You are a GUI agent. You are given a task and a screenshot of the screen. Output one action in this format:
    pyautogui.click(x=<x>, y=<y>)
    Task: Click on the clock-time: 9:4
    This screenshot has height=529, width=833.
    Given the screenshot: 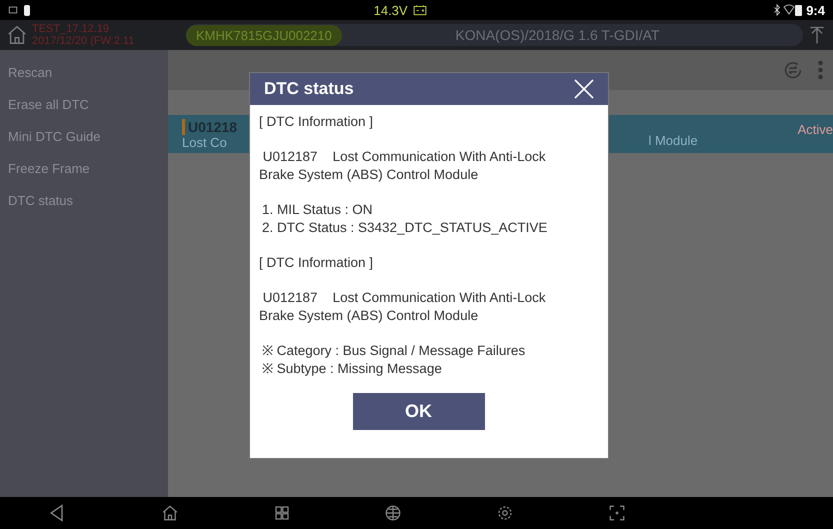 What is the action you would take?
    pyautogui.click(x=815, y=10)
    